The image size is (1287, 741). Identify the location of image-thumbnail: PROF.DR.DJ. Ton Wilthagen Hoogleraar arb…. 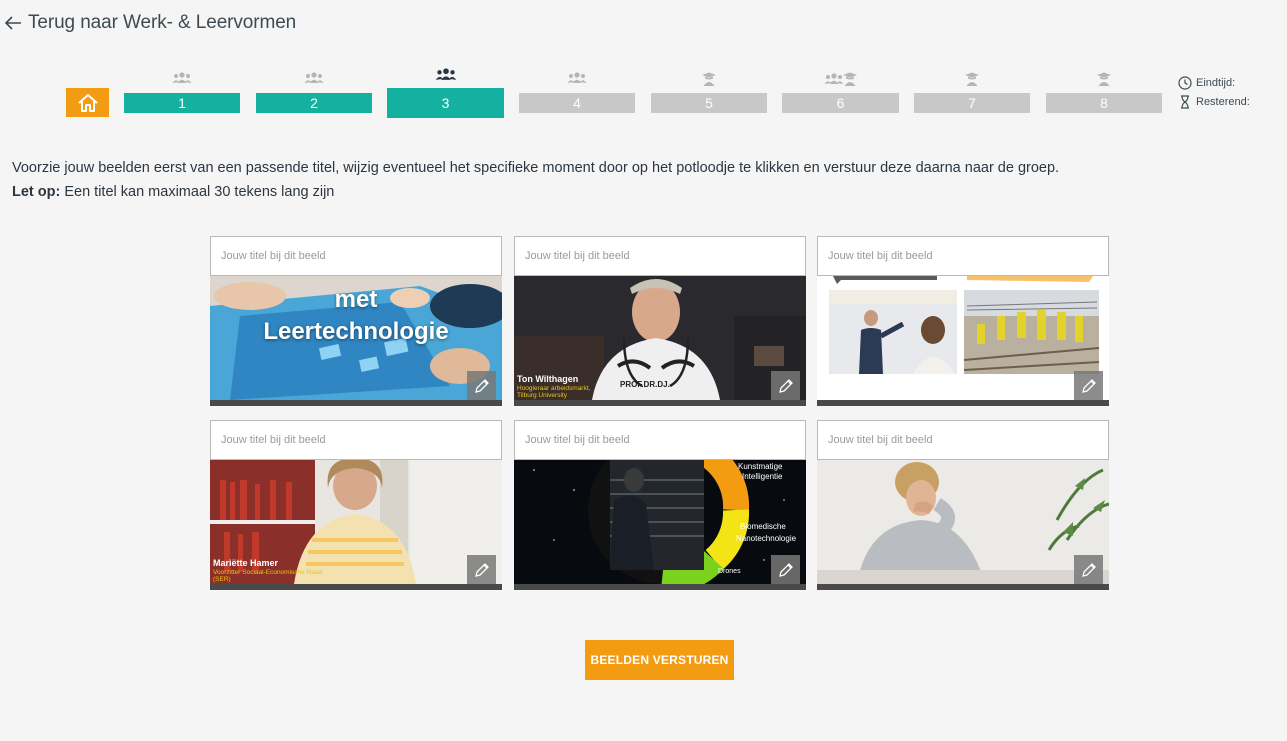
(660, 338).